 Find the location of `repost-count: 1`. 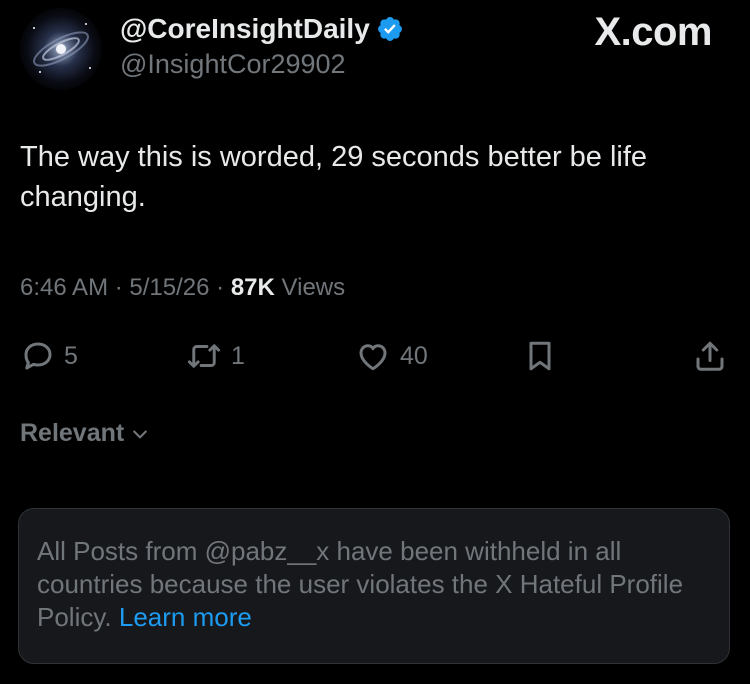

repost-count: 1 is located at coordinates (238, 355).